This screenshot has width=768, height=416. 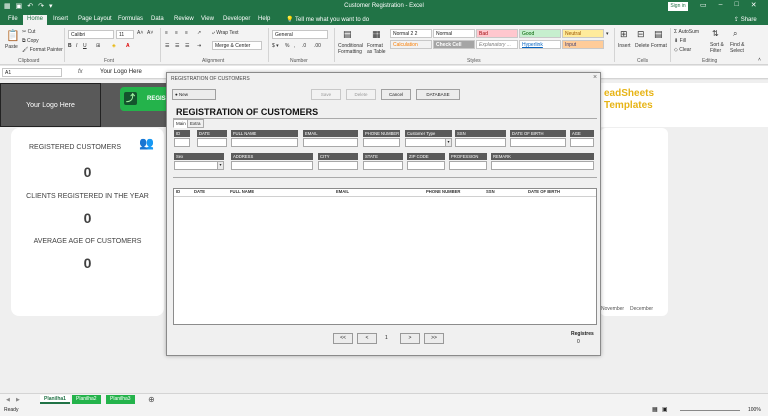 What do you see at coordinates (121, 72) in the screenshot?
I see `formula-input: Your Logo Here` at bounding box center [121, 72].